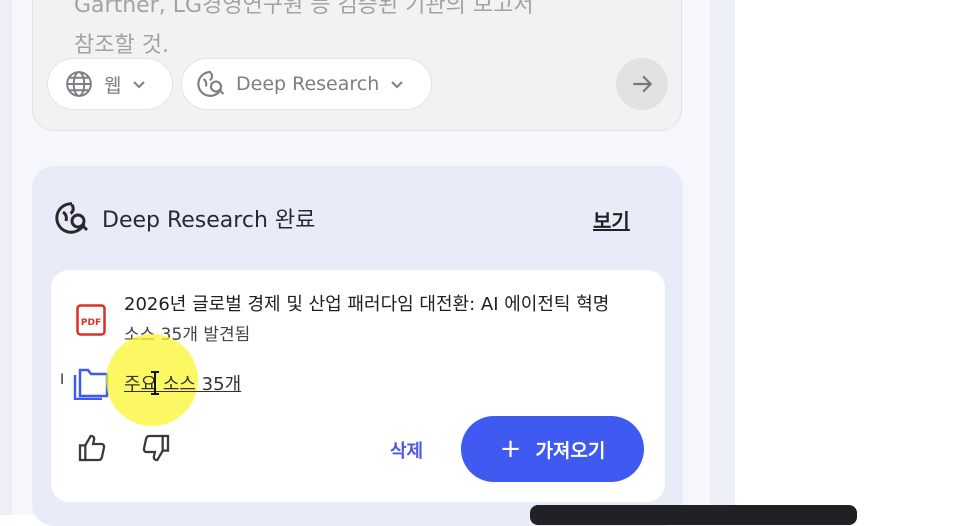 This screenshot has height=526, width=980. What do you see at coordinates (406, 450) in the screenshot?
I see `delete-button: 삭제` at bounding box center [406, 450].